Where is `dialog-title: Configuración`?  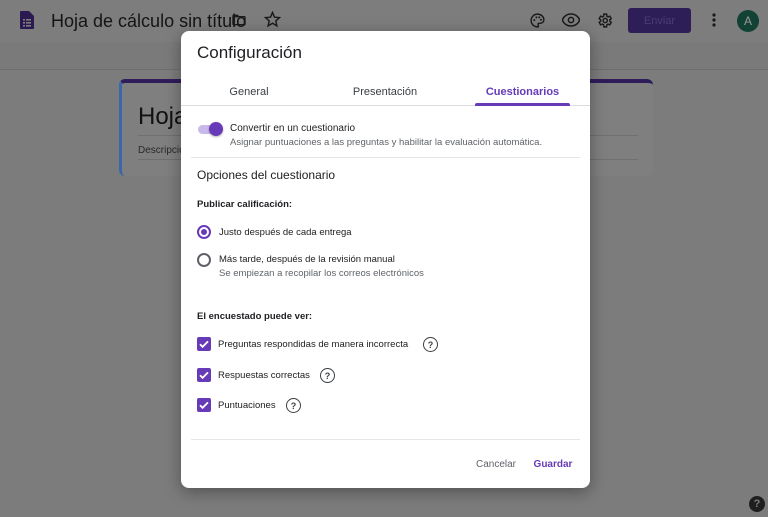 dialog-title: Configuración is located at coordinates (249, 52).